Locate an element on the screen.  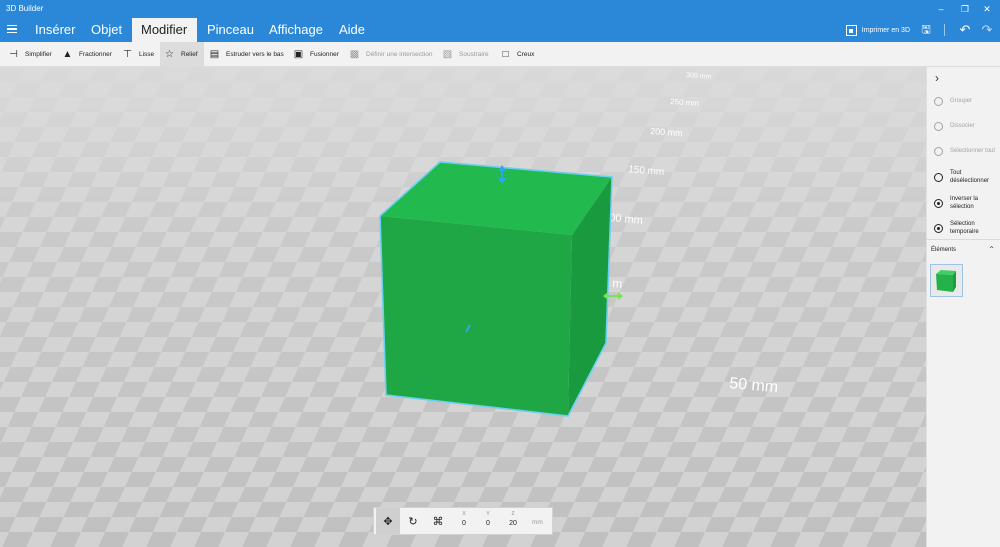
menu-separator is located at coordinates (944, 30).